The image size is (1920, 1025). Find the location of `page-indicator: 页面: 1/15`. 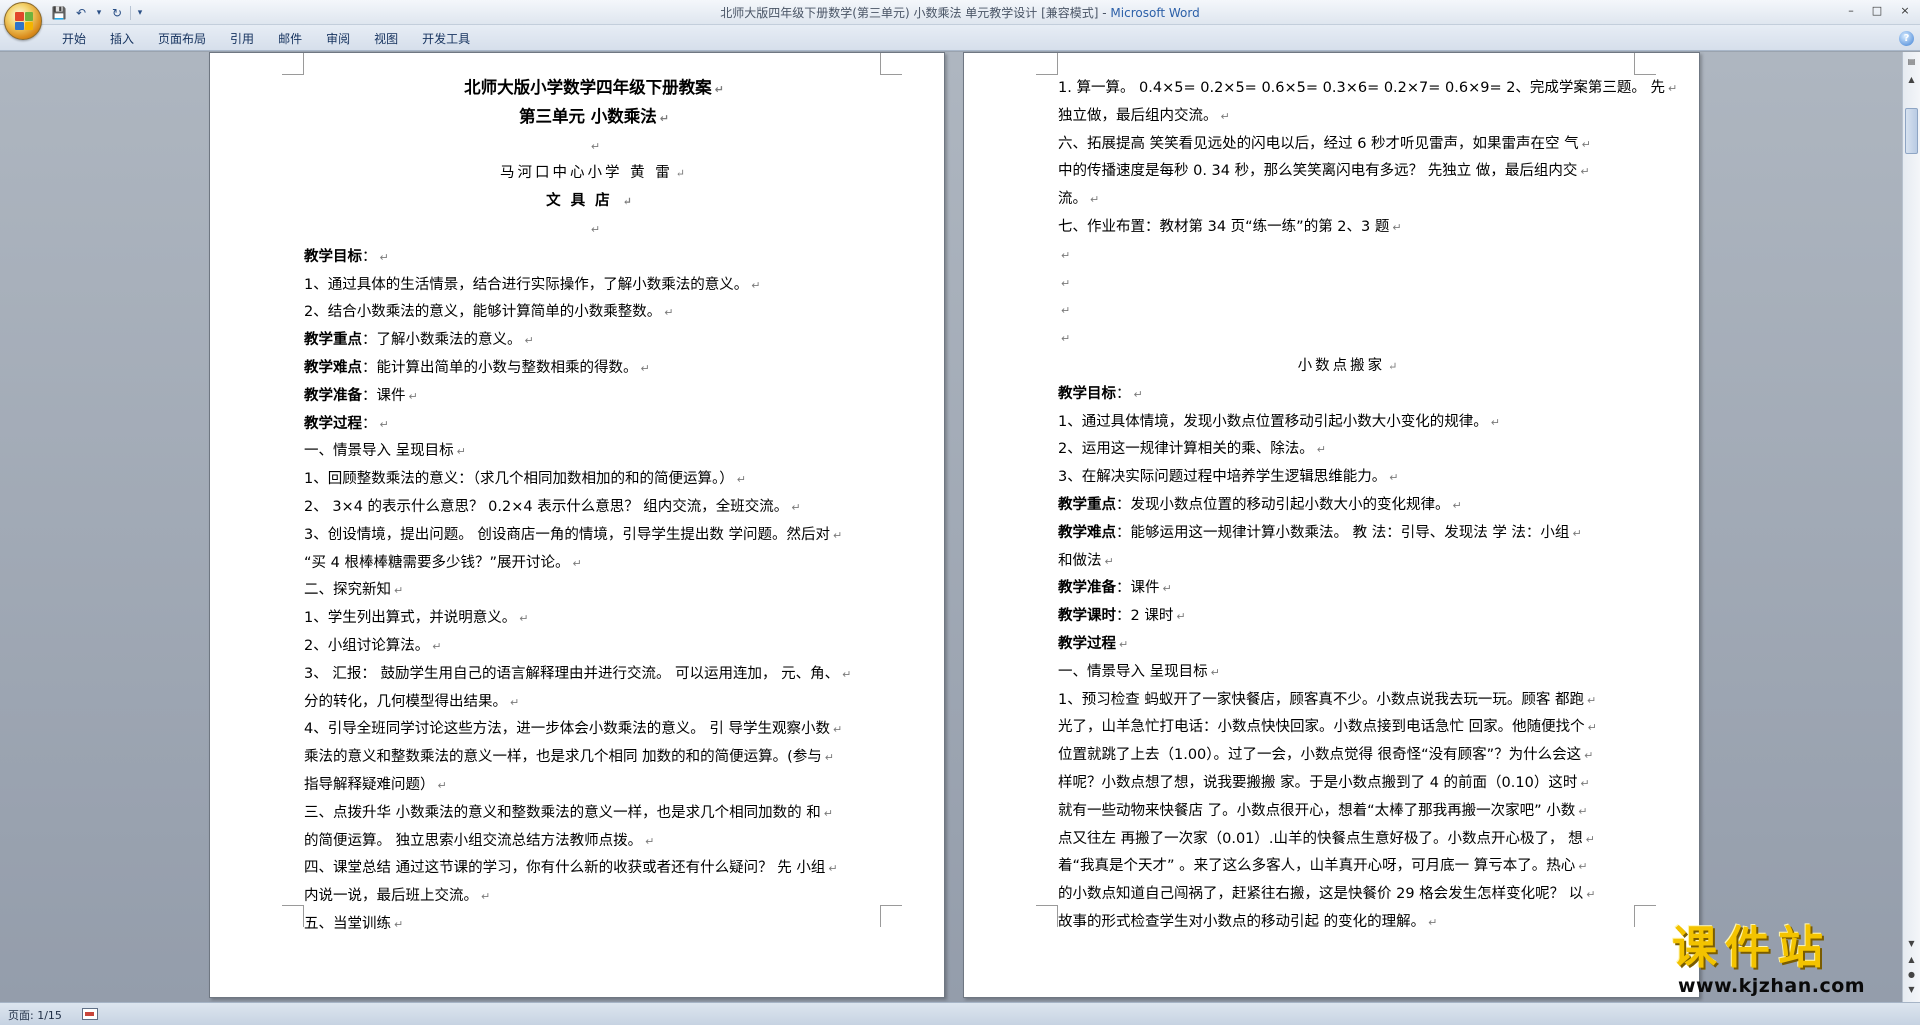

page-indicator: 页面: 1/15 is located at coordinates (35, 1015).